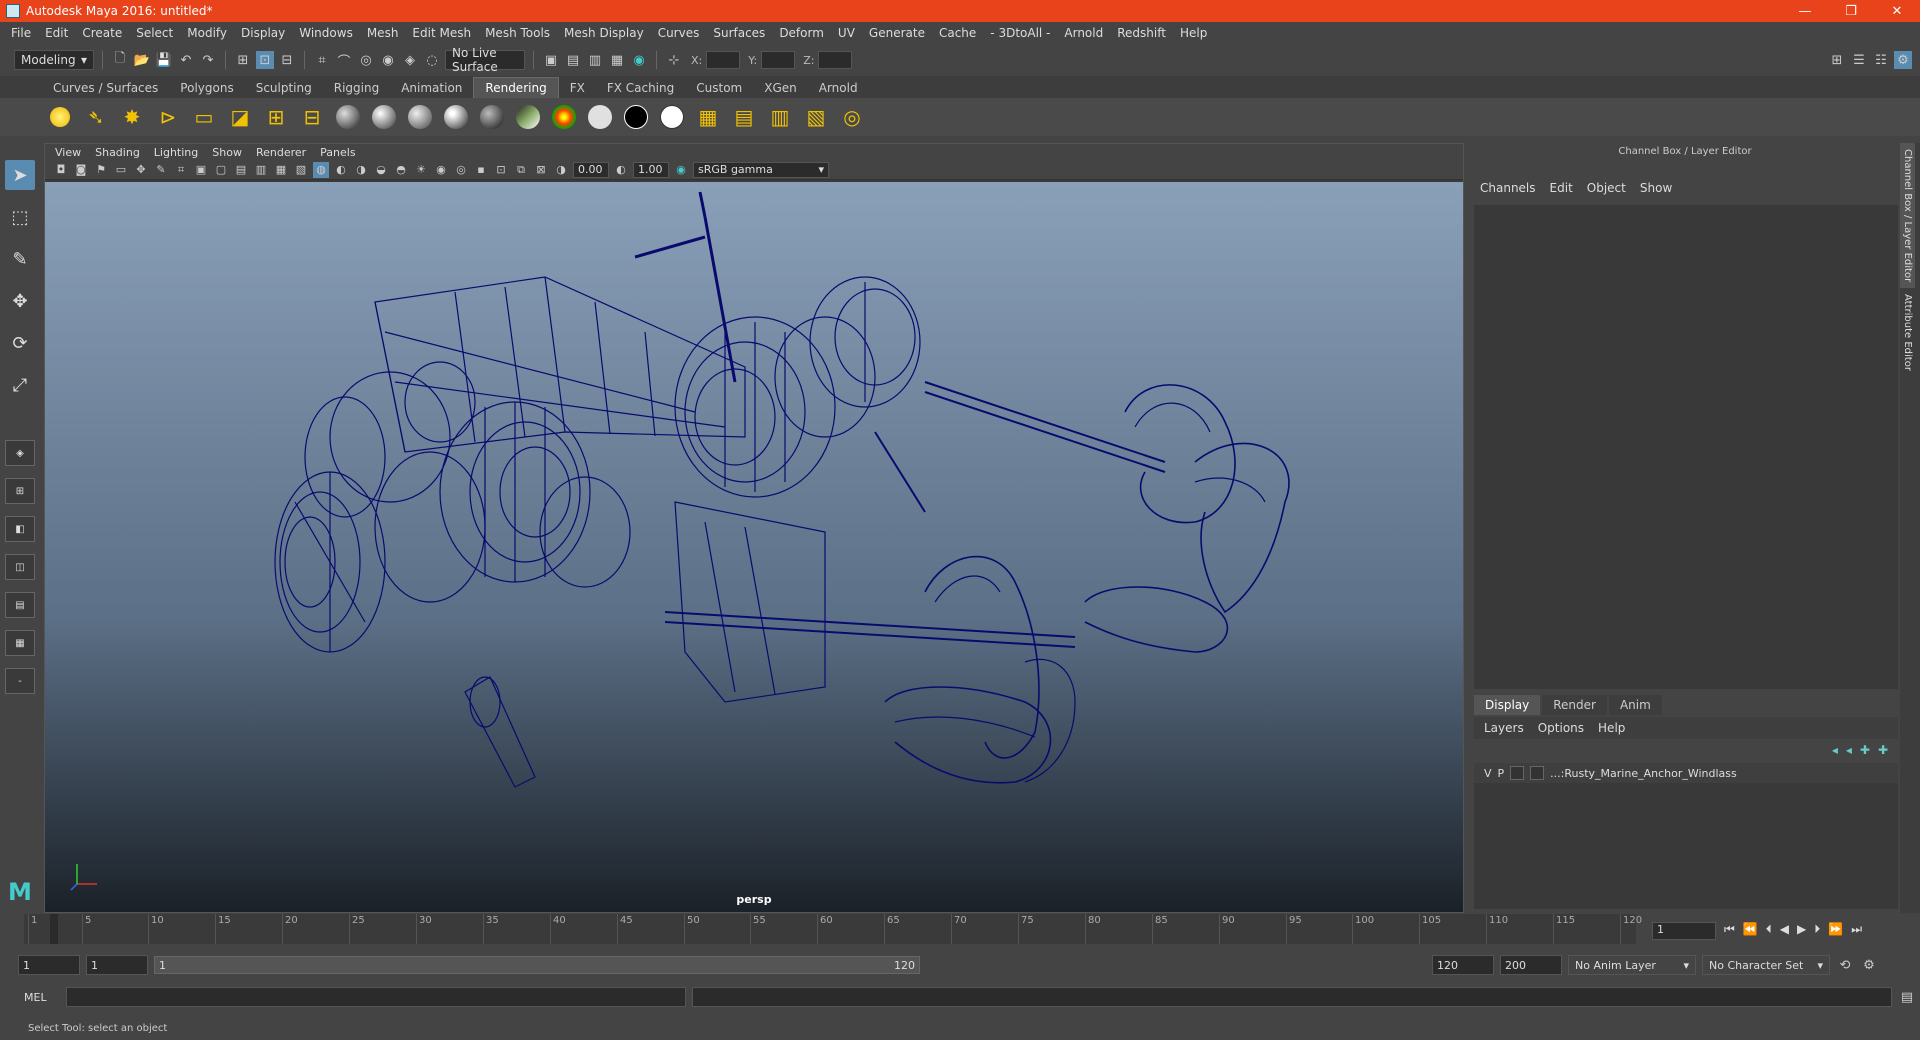 This screenshot has width=1920, height=1040. Describe the element at coordinates (81, 170) in the screenshot. I see `camera-attributes-icon: ◙` at that location.